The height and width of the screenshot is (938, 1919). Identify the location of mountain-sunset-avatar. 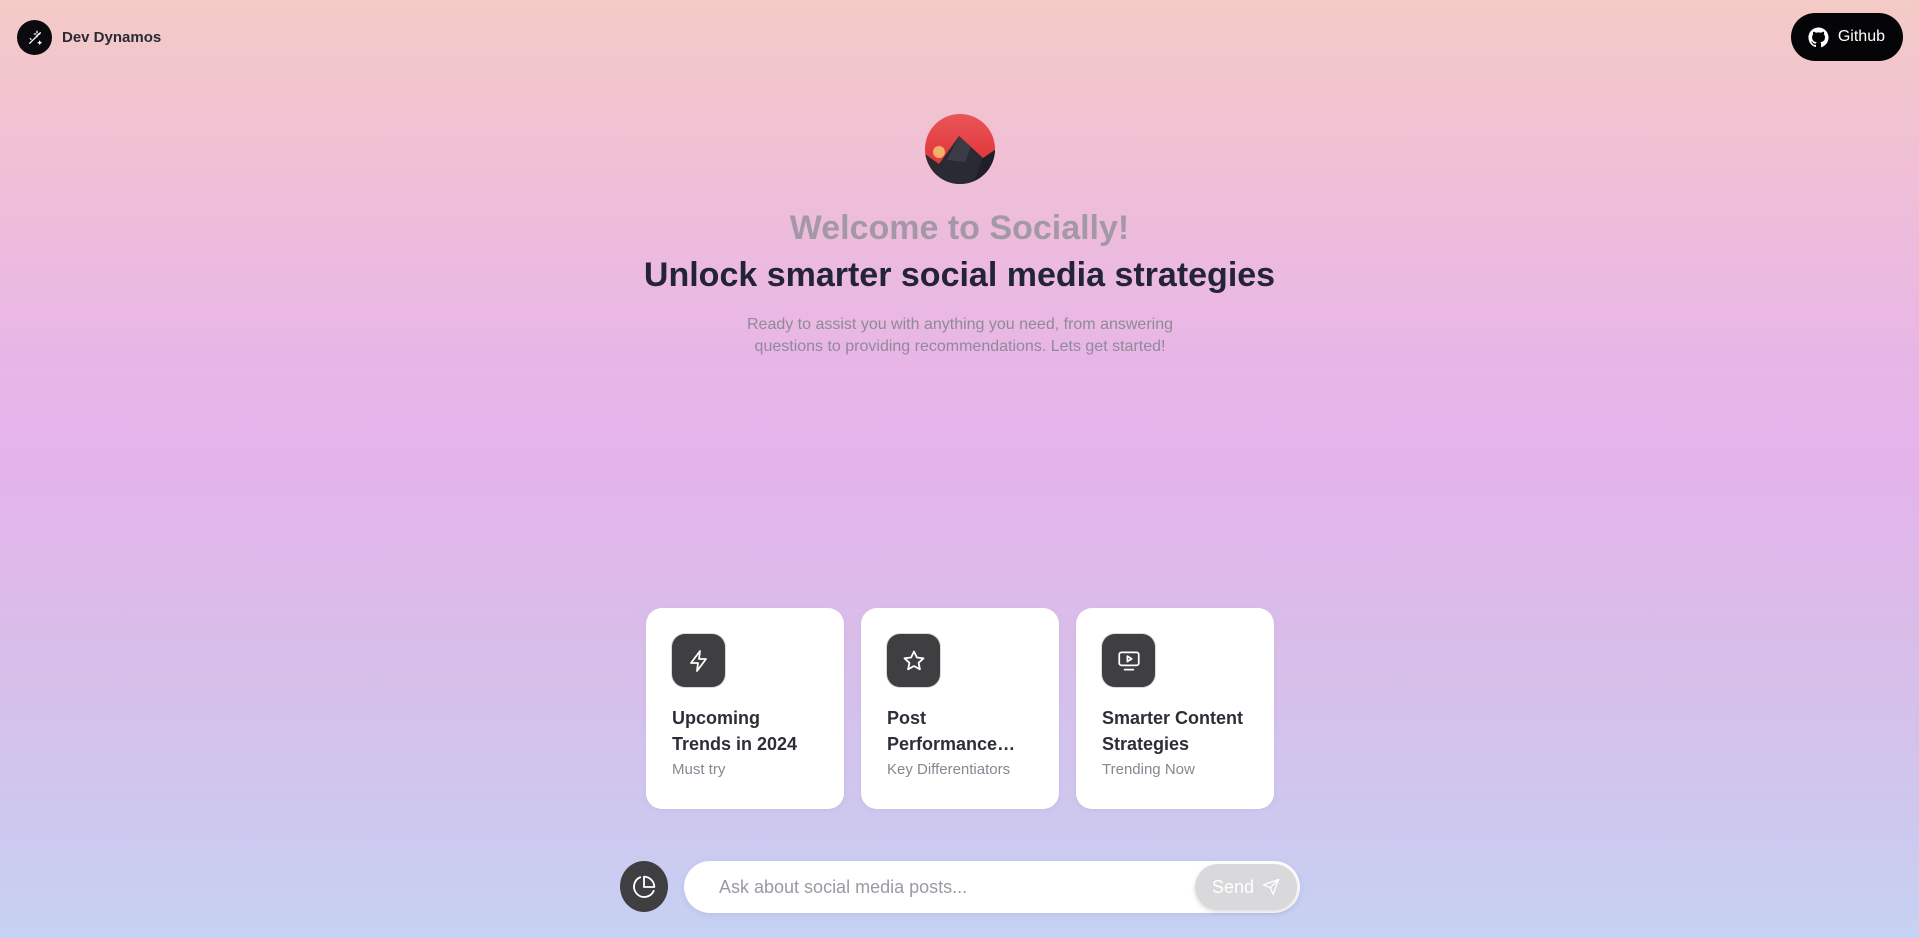
(960, 149).